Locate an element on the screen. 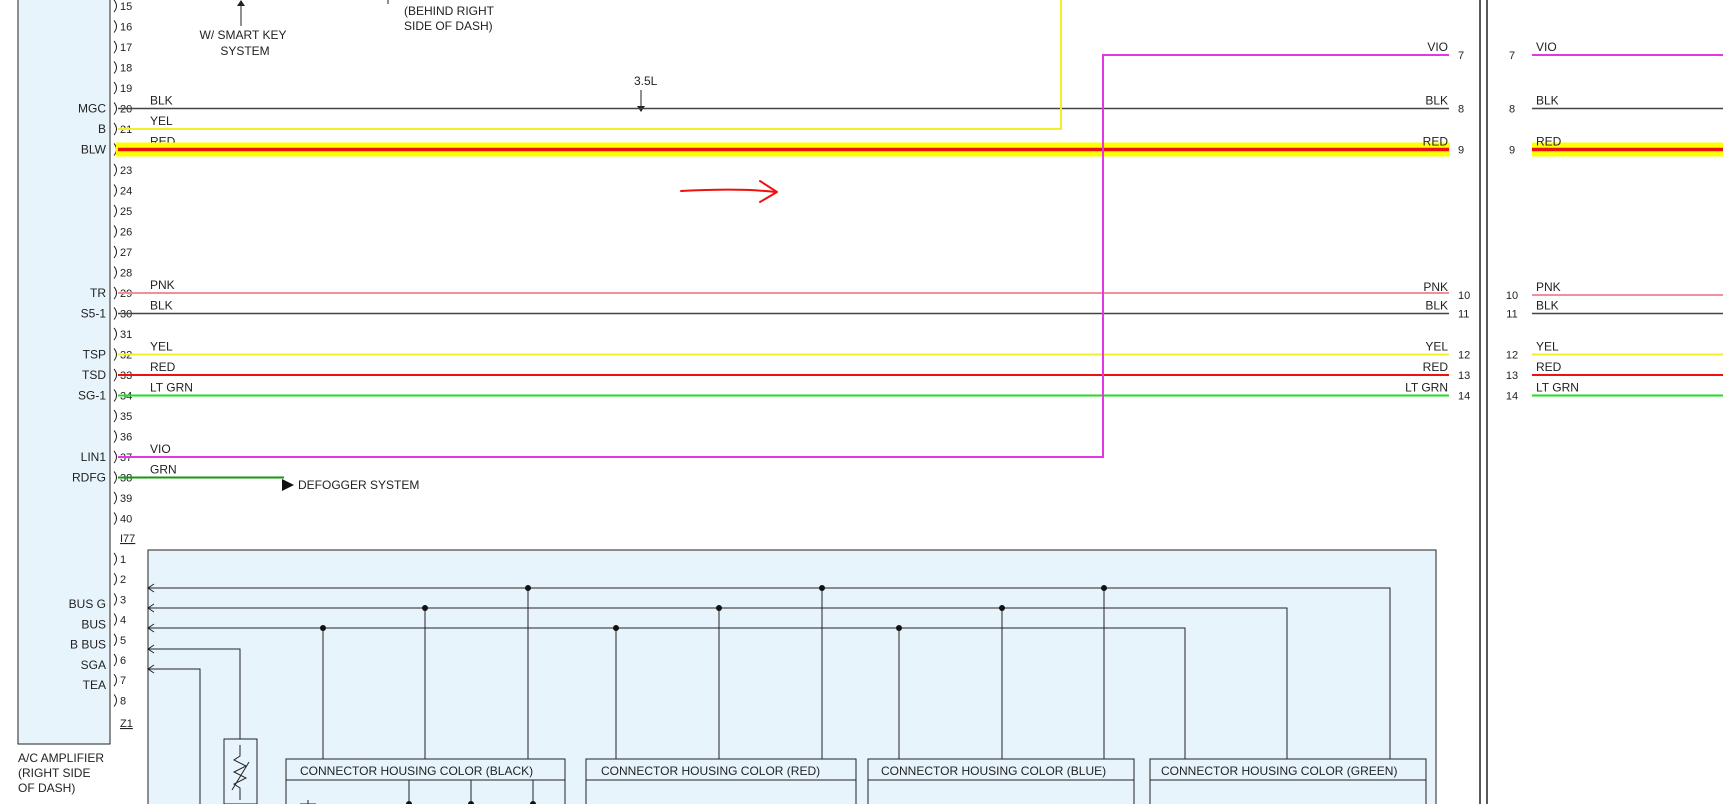 The width and height of the screenshot is (1723, 804). wire-color-label: LT GRN is located at coordinates (171, 388).